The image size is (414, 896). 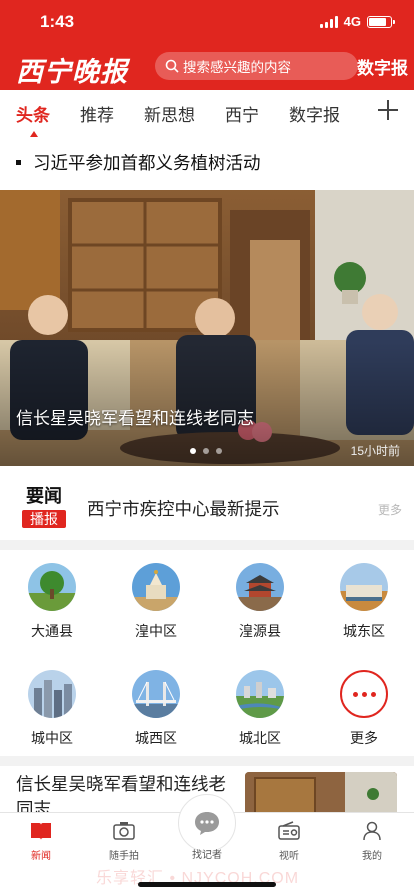 I want to click on headline-text: 习近平参加首都义务植树活动, so click(x=147, y=163).